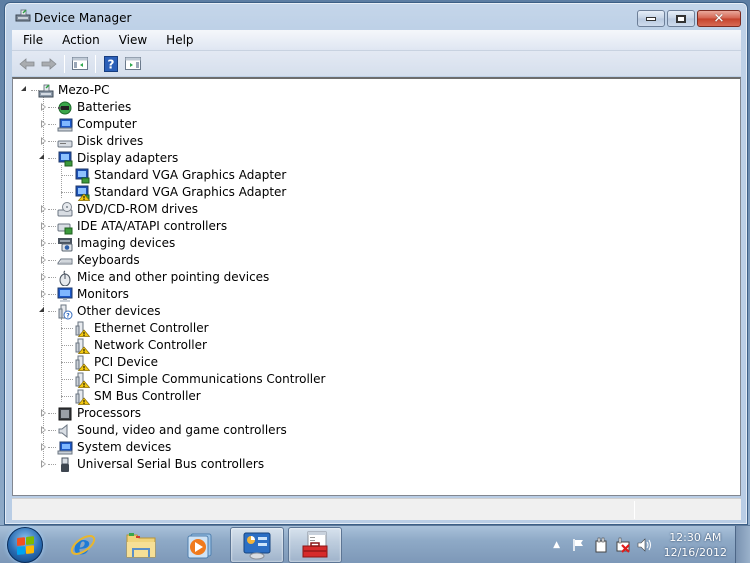  I want to click on tree-device: PCI Simple Communications Controller, so click(191, 379).